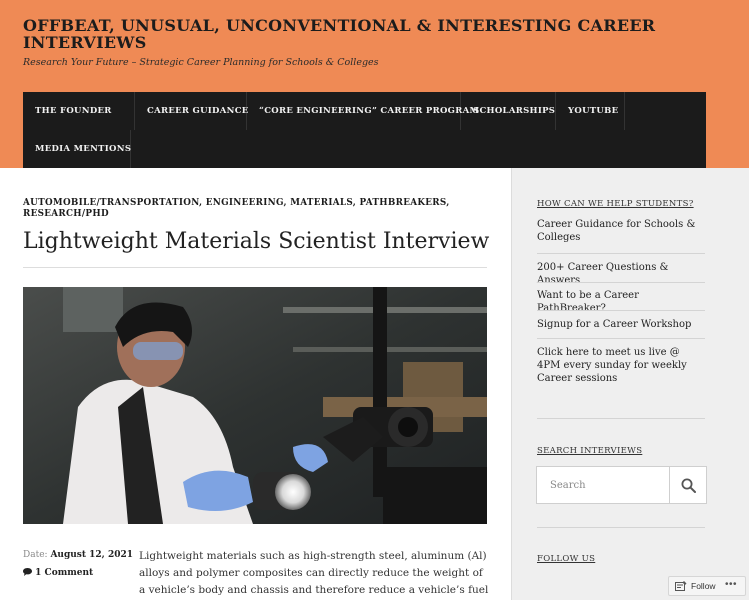 This screenshot has width=749, height=600. I want to click on search-form, so click(621, 485).